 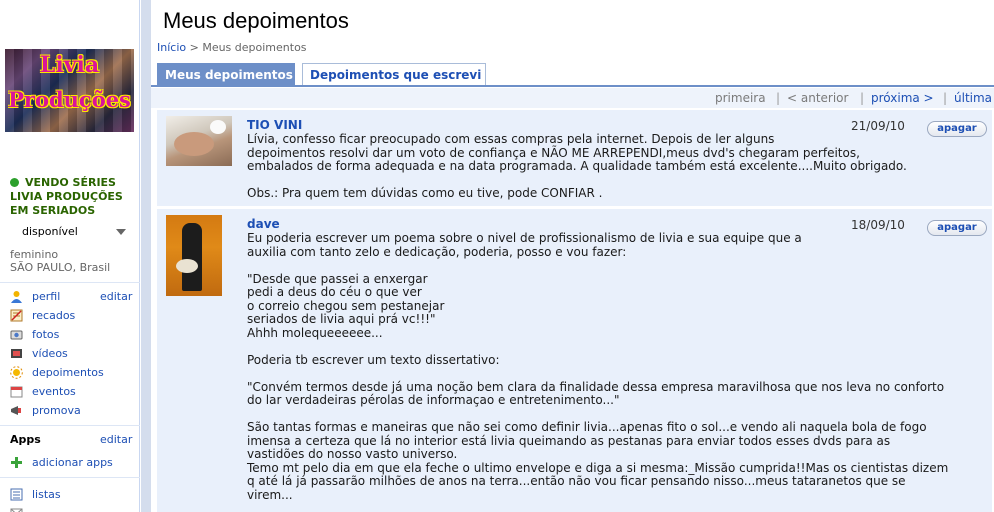 I want to click on pager-last-link: última, so click(x=973, y=98).